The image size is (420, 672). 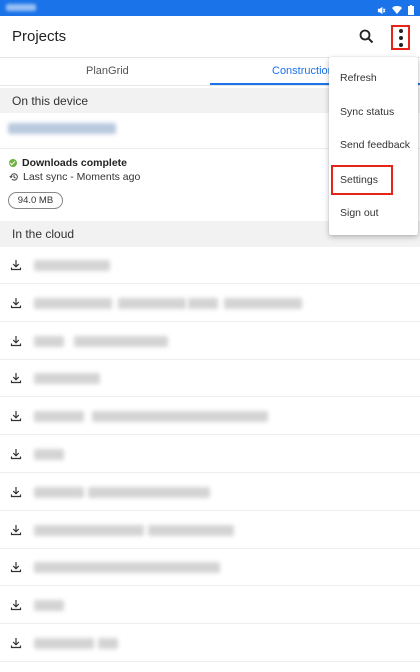 What do you see at coordinates (373, 112) in the screenshot?
I see `menu-item-sync-status: Sync status` at bounding box center [373, 112].